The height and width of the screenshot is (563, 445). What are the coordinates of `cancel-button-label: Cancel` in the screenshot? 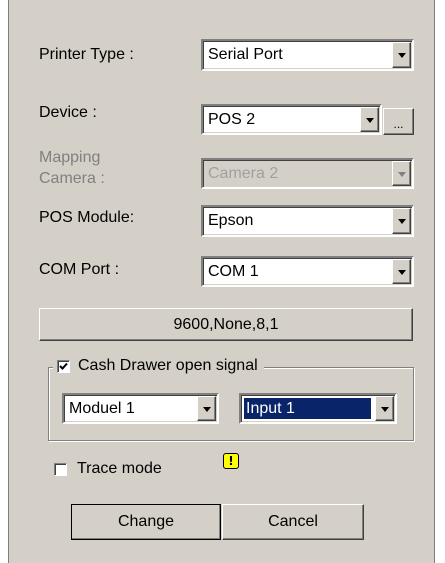 It's located at (293, 521).